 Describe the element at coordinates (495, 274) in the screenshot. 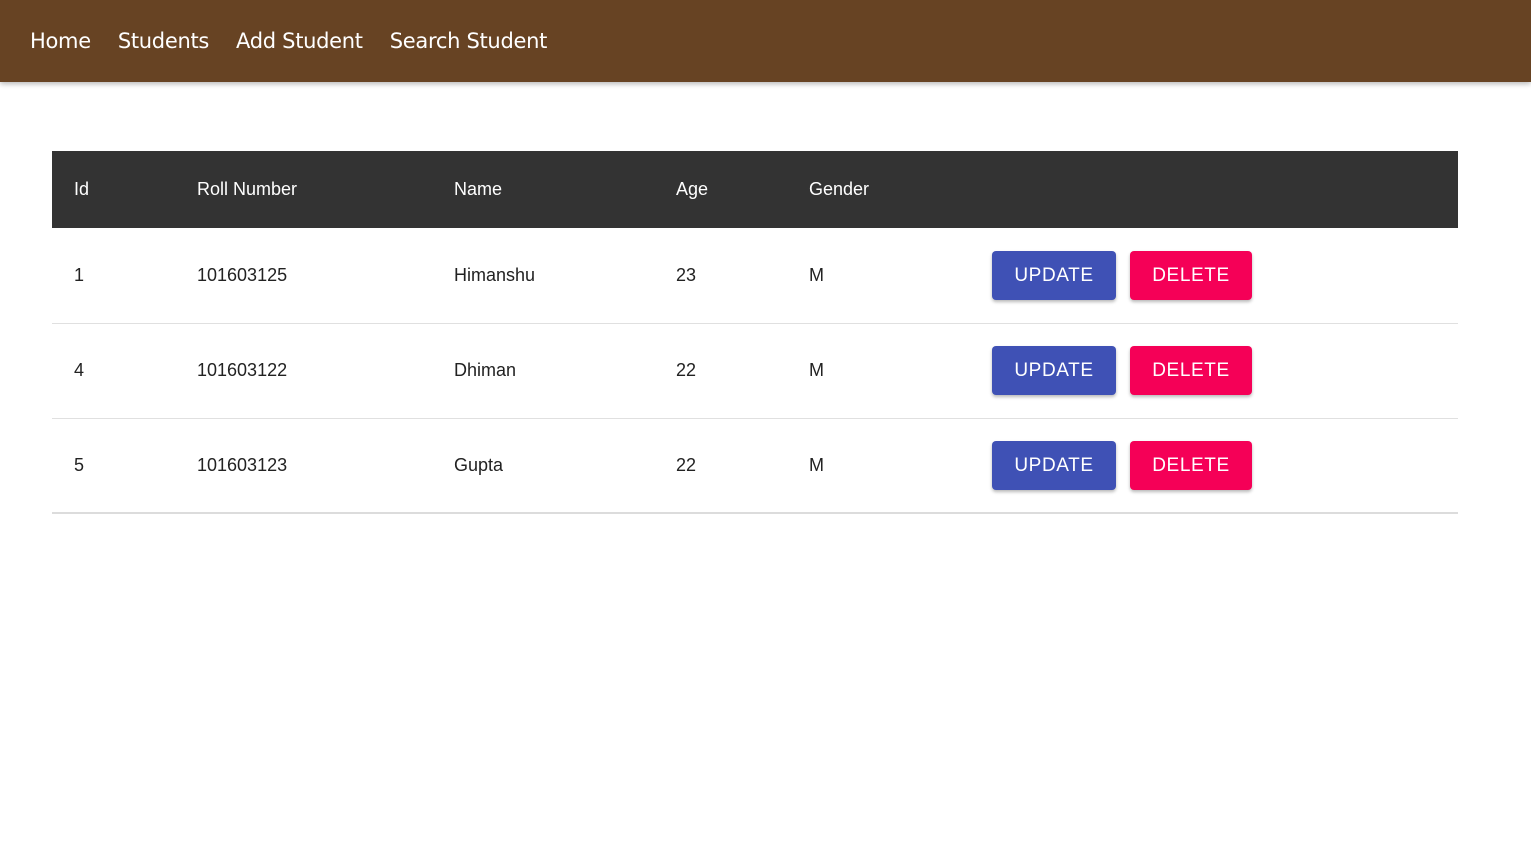

I see `cell-name: Himanshu` at that location.